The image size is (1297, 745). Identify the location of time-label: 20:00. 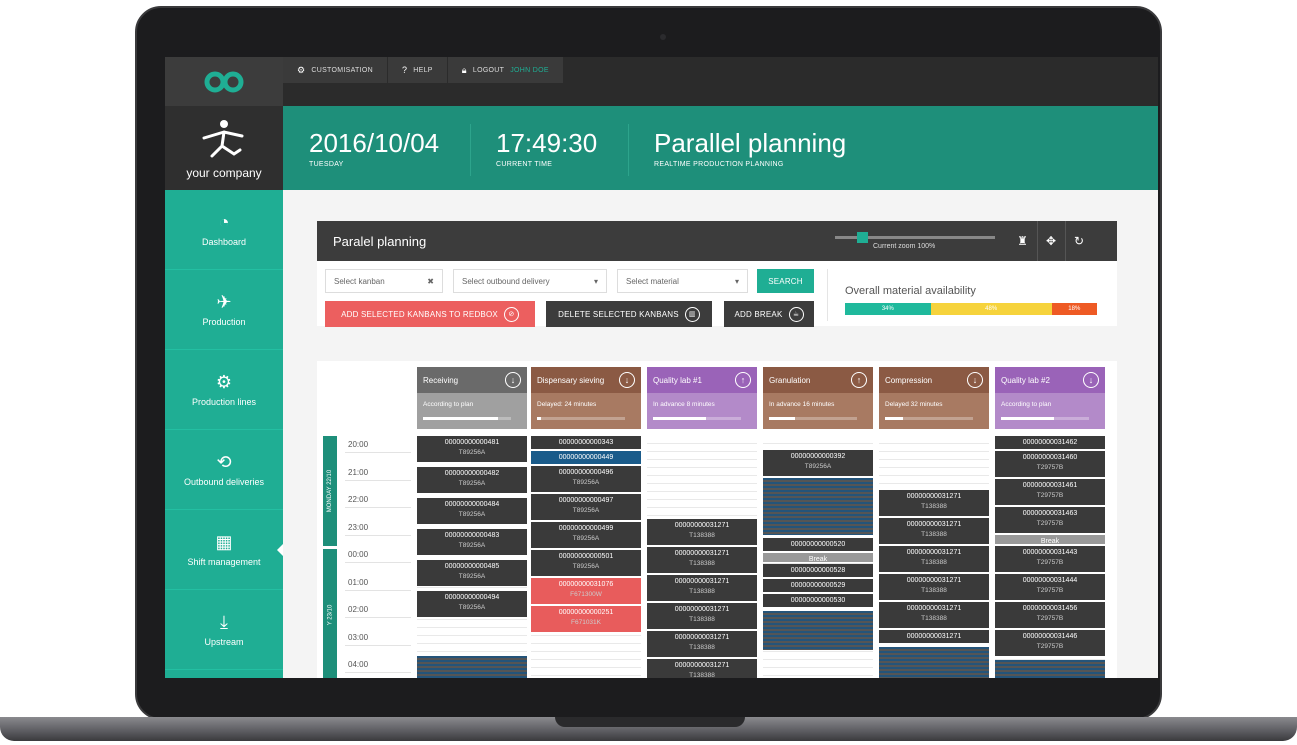
(358, 444).